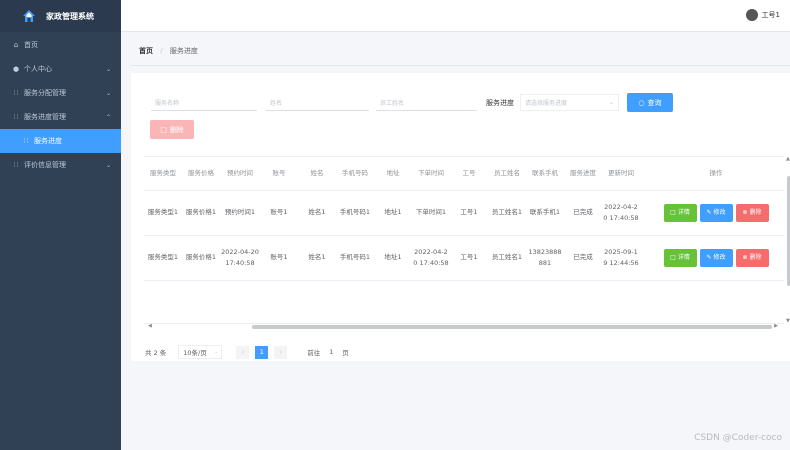 This screenshot has width=790, height=450. I want to click on sidebar-item-service-progress: ∷ 服务进度, so click(60, 141).